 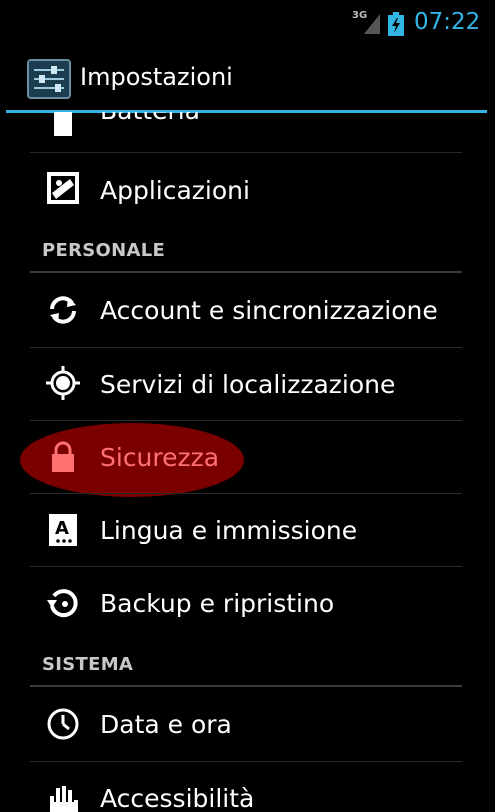 What do you see at coordinates (156, 77) in the screenshot?
I see `page-title: Impostazioni` at bounding box center [156, 77].